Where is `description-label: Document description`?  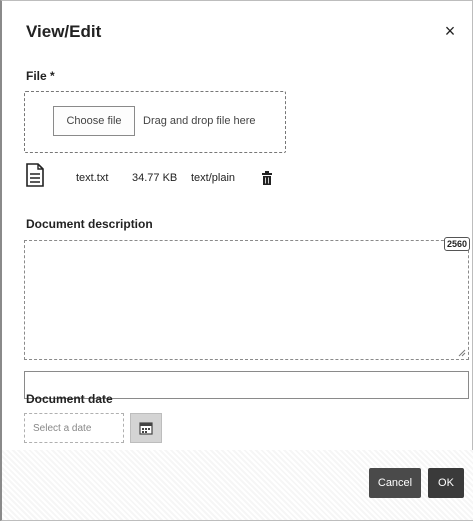
description-label: Document description is located at coordinates (89, 224).